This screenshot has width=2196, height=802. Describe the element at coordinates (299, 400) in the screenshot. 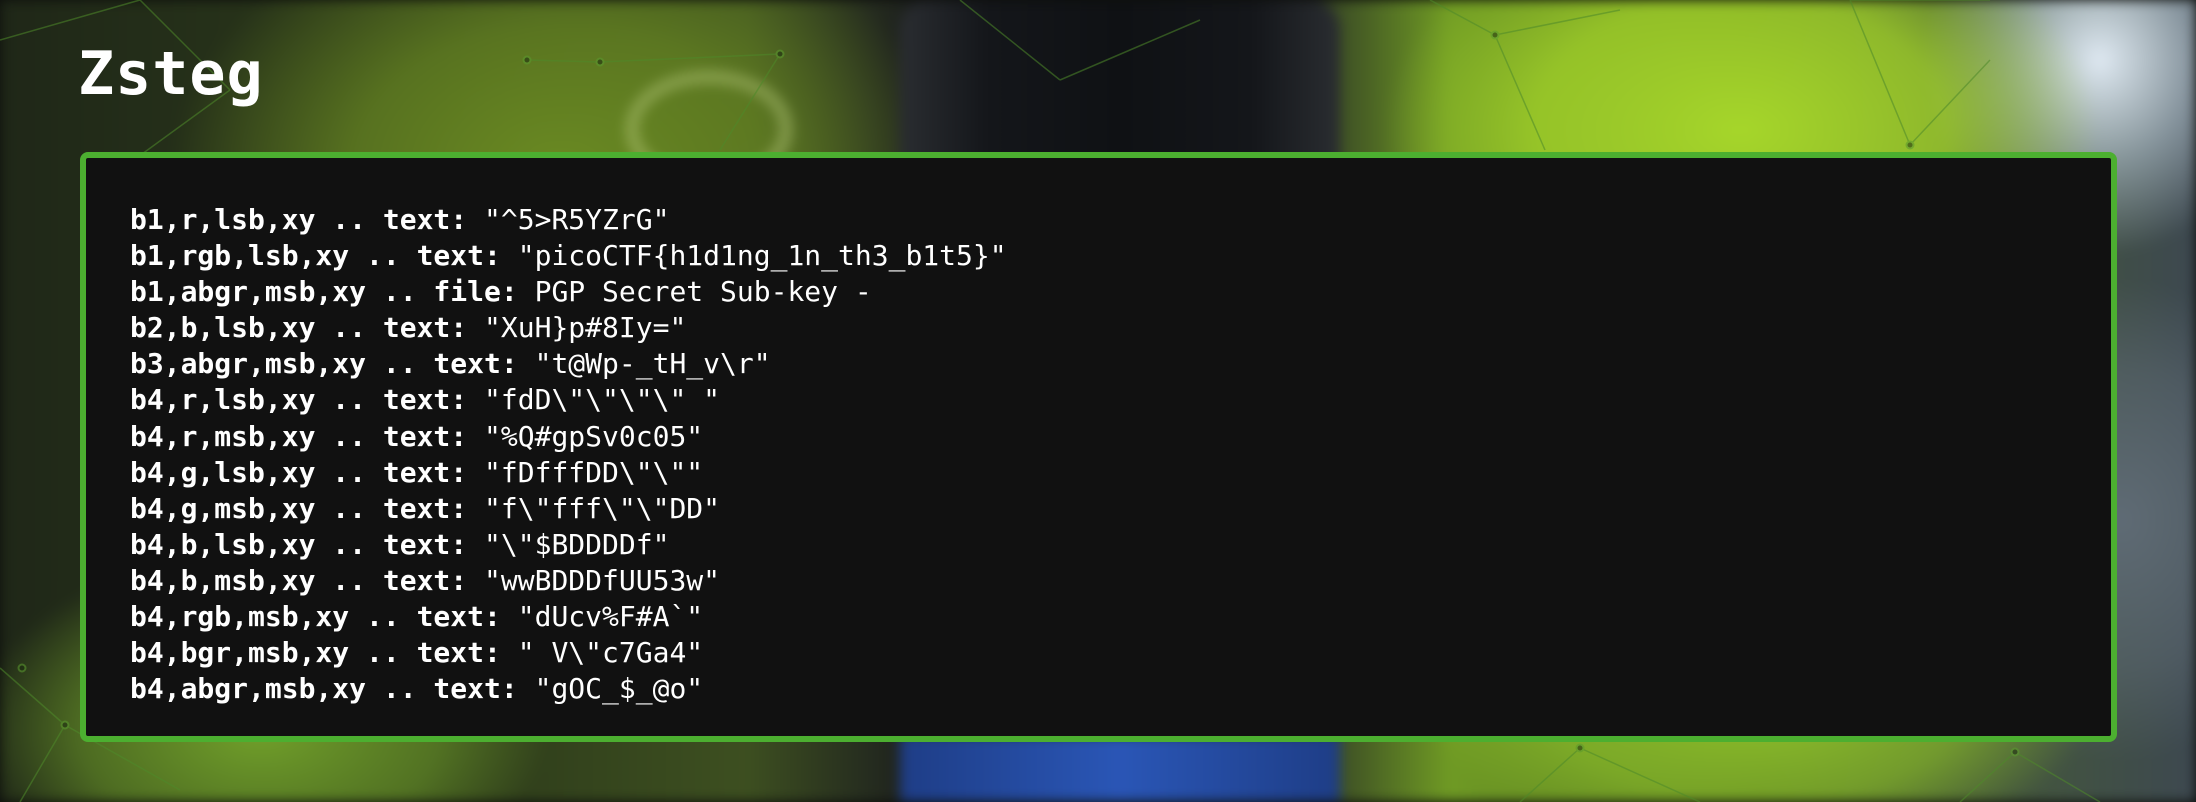

I see `output-line-key: b4,r,lsb,xy .. text:` at that location.